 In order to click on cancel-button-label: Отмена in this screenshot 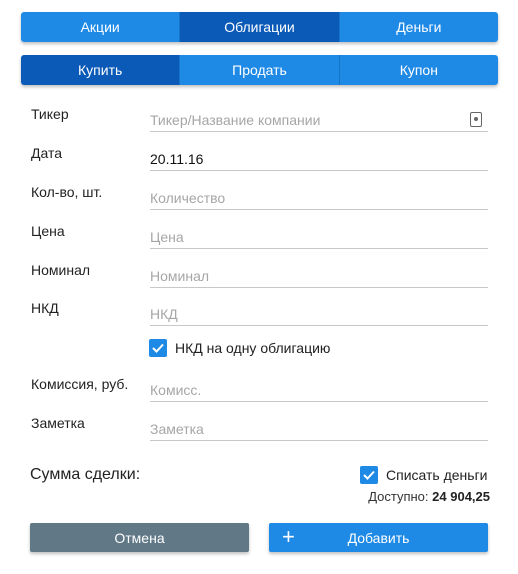, I will do `click(139, 537)`.